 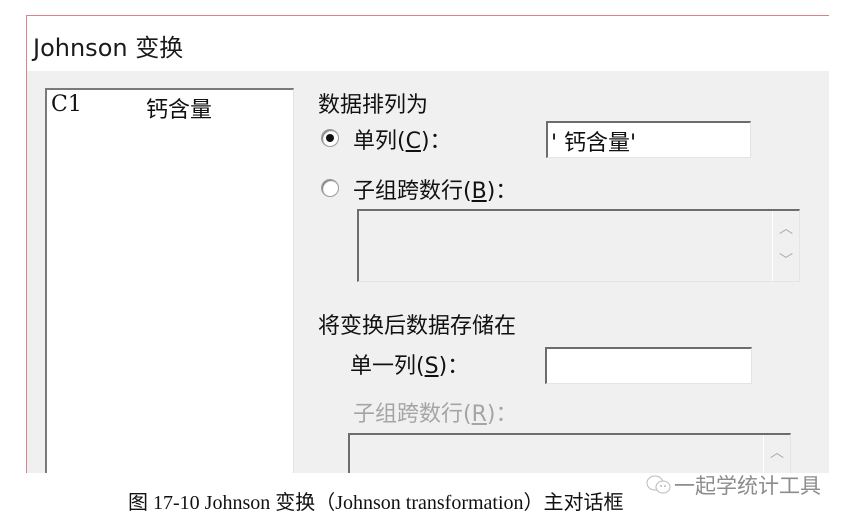 I want to click on wechat-icon, so click(x=658, y=484).